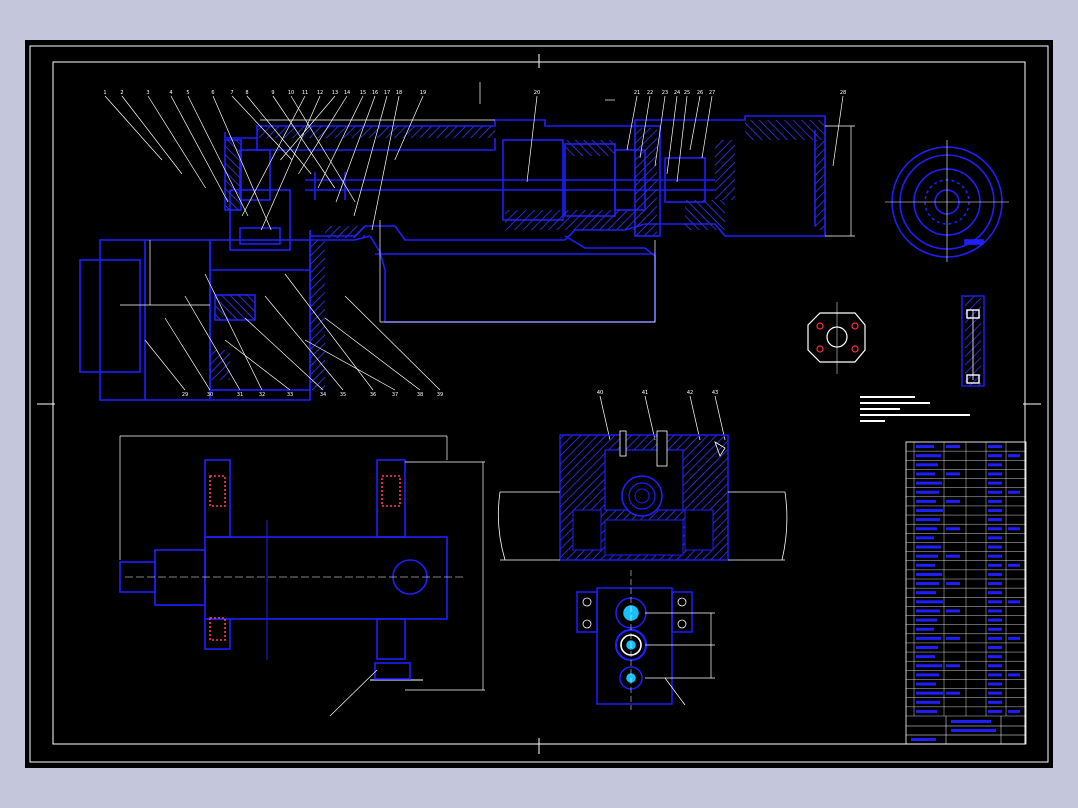 This screenshot has height=808, width=1078. What do you see at coordinates (320, 93) in the screenshot?
I see `leader-number: 12` at bounding box center [320, 93].